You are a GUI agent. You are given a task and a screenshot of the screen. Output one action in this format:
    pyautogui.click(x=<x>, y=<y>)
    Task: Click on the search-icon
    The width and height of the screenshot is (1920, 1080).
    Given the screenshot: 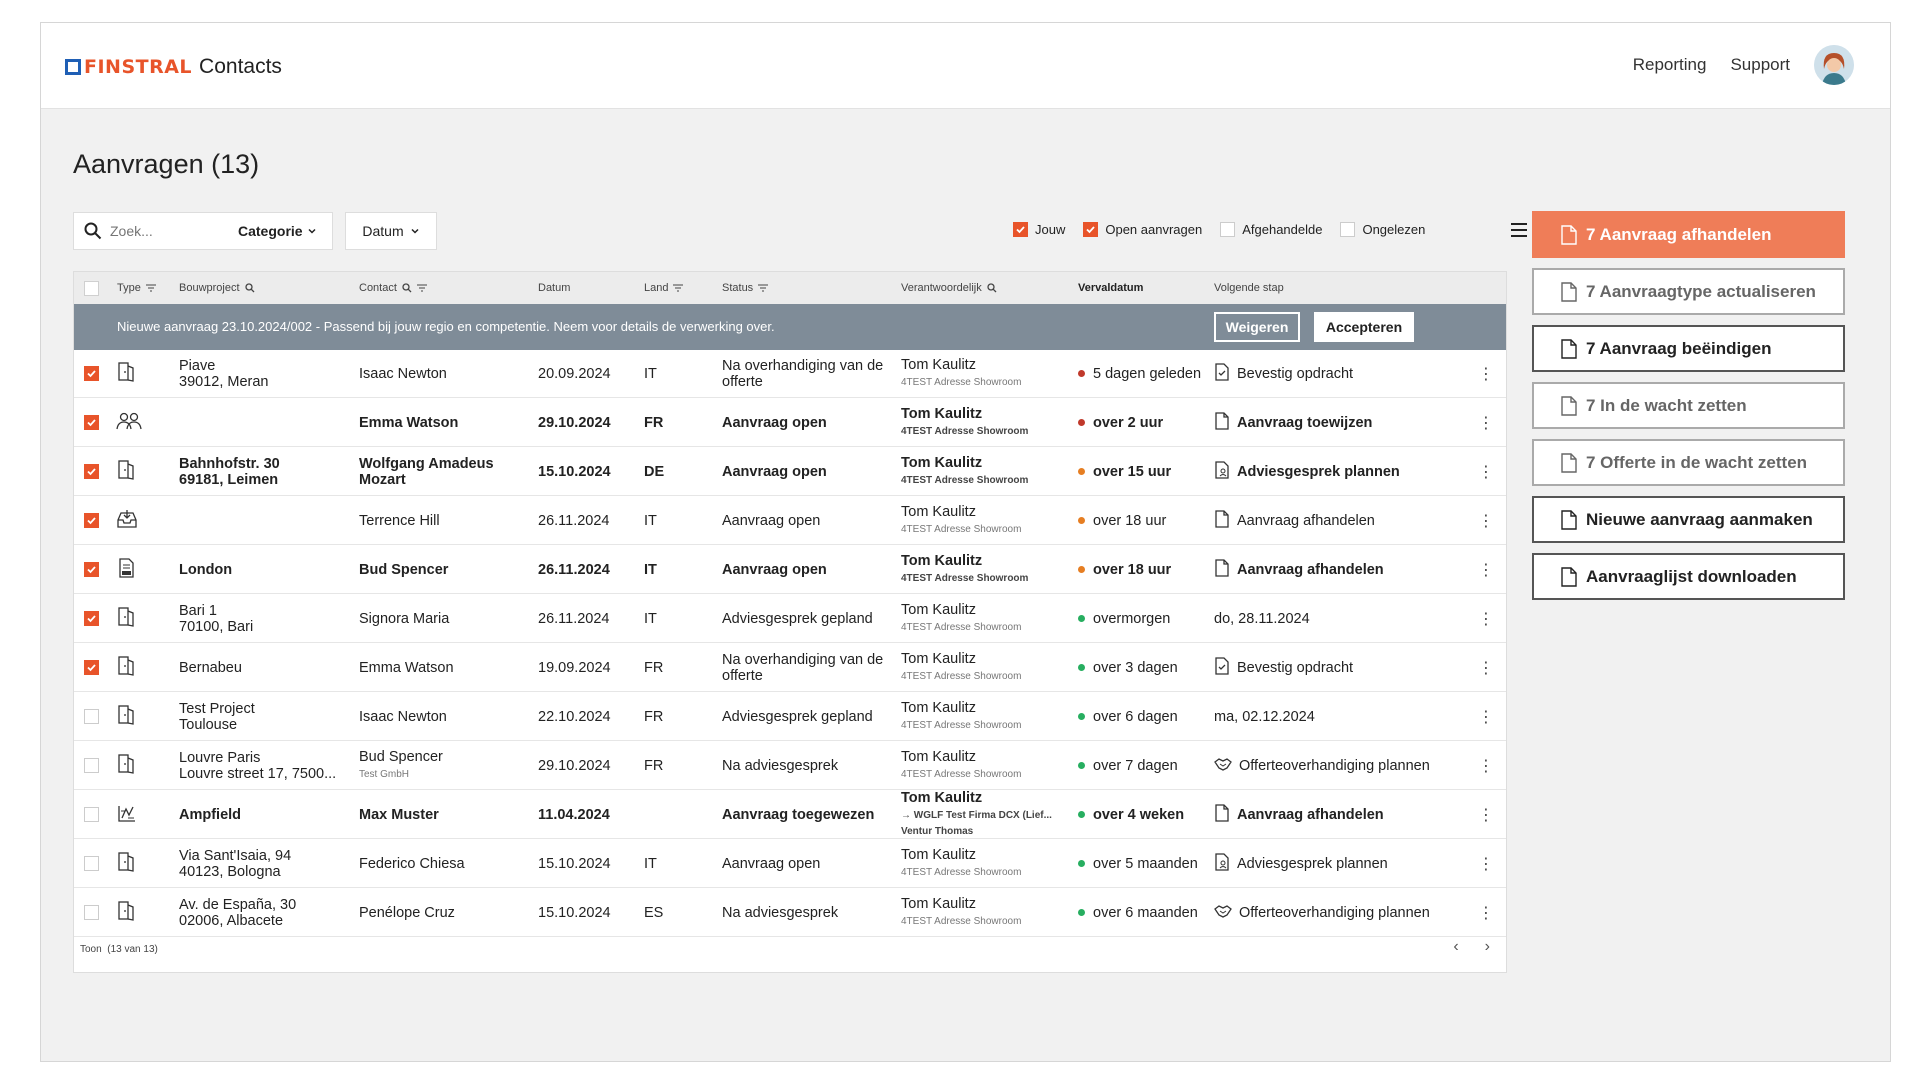 What is the action you would take?
    pyautogui.click(x=992, y=288)
    